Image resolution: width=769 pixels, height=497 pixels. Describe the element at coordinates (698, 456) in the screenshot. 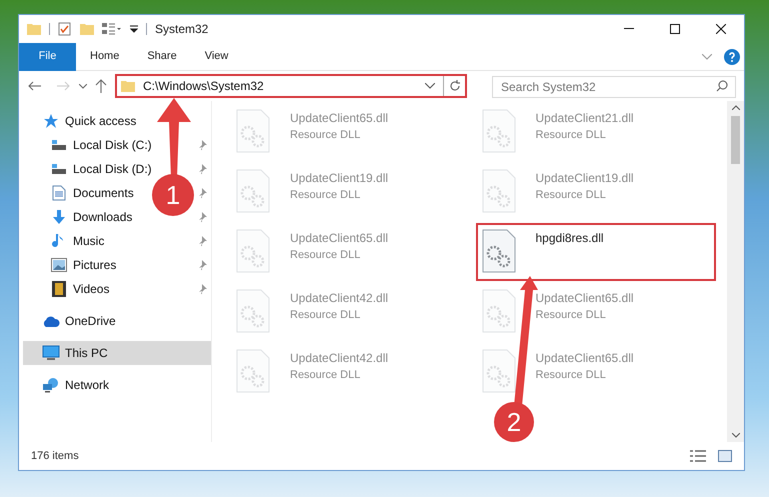

I see `details-view-icon` at that location.